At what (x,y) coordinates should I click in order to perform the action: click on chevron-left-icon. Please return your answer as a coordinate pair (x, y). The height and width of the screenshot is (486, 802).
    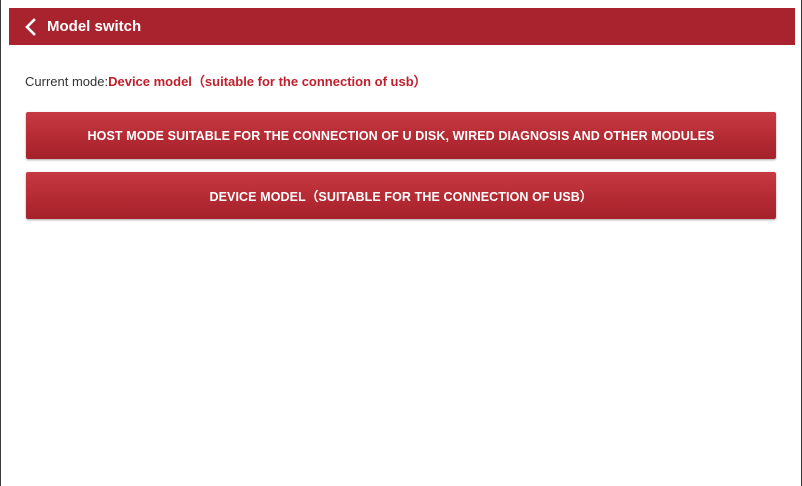
    Looking at the image, I should click on (30, 26).